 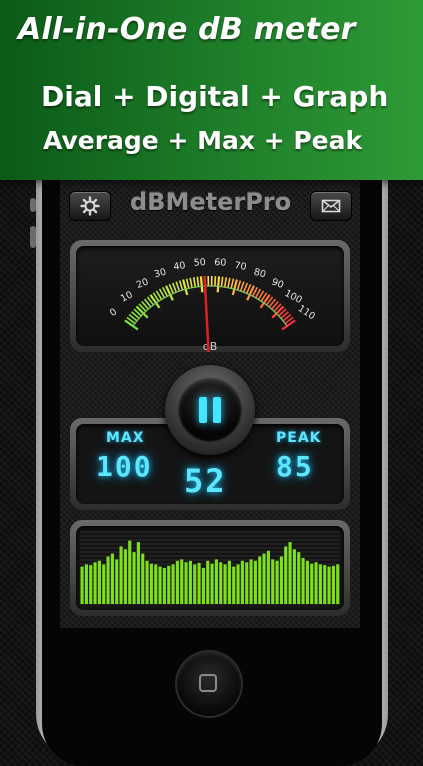 I want to click on app-toolbar: dBMeterPro, so click(x=210, y=205).